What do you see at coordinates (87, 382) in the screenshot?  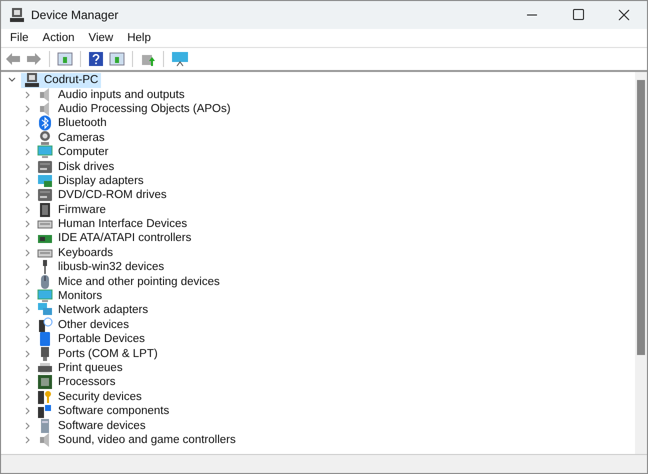 I see `tree-item: Processors` at bounding box center [87, 382].